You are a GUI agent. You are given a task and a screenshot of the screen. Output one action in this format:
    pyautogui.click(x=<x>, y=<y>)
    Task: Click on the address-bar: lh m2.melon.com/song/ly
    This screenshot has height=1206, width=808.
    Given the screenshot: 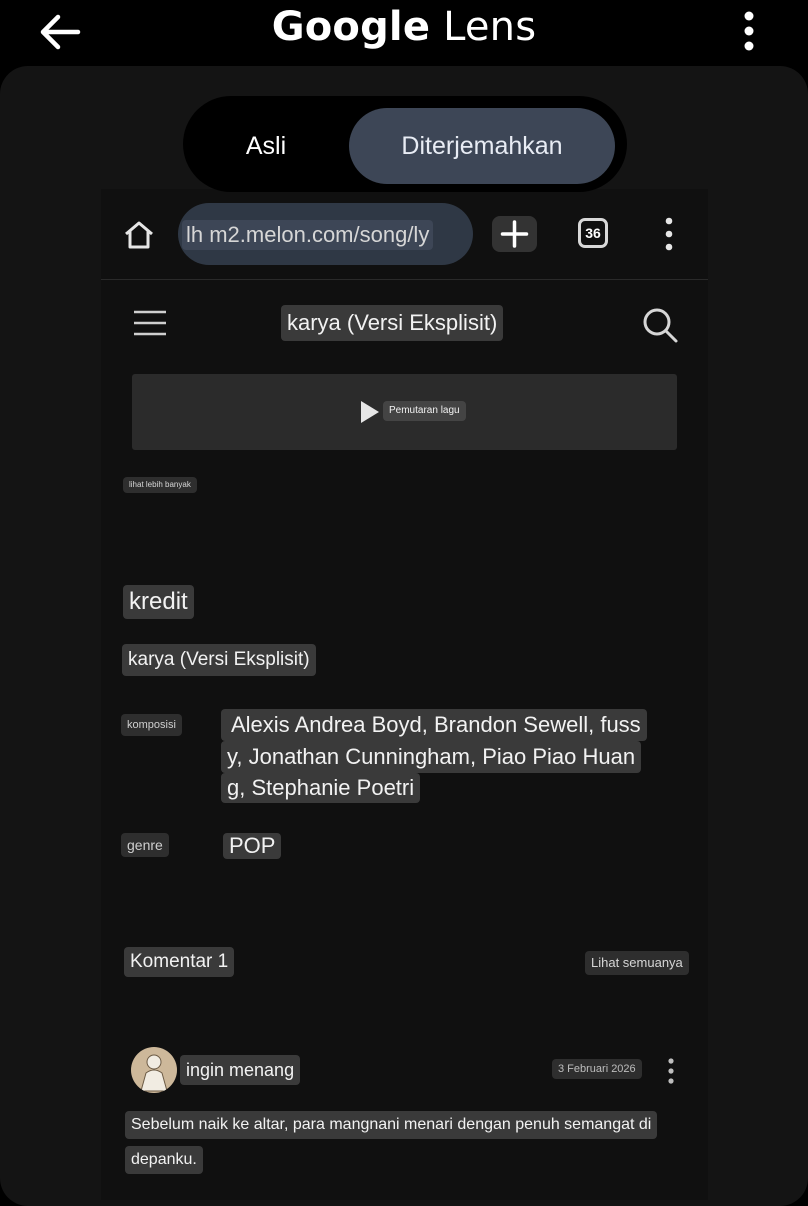 What is the action you would take?
    pyautogui.click(x=325, y=234)
    